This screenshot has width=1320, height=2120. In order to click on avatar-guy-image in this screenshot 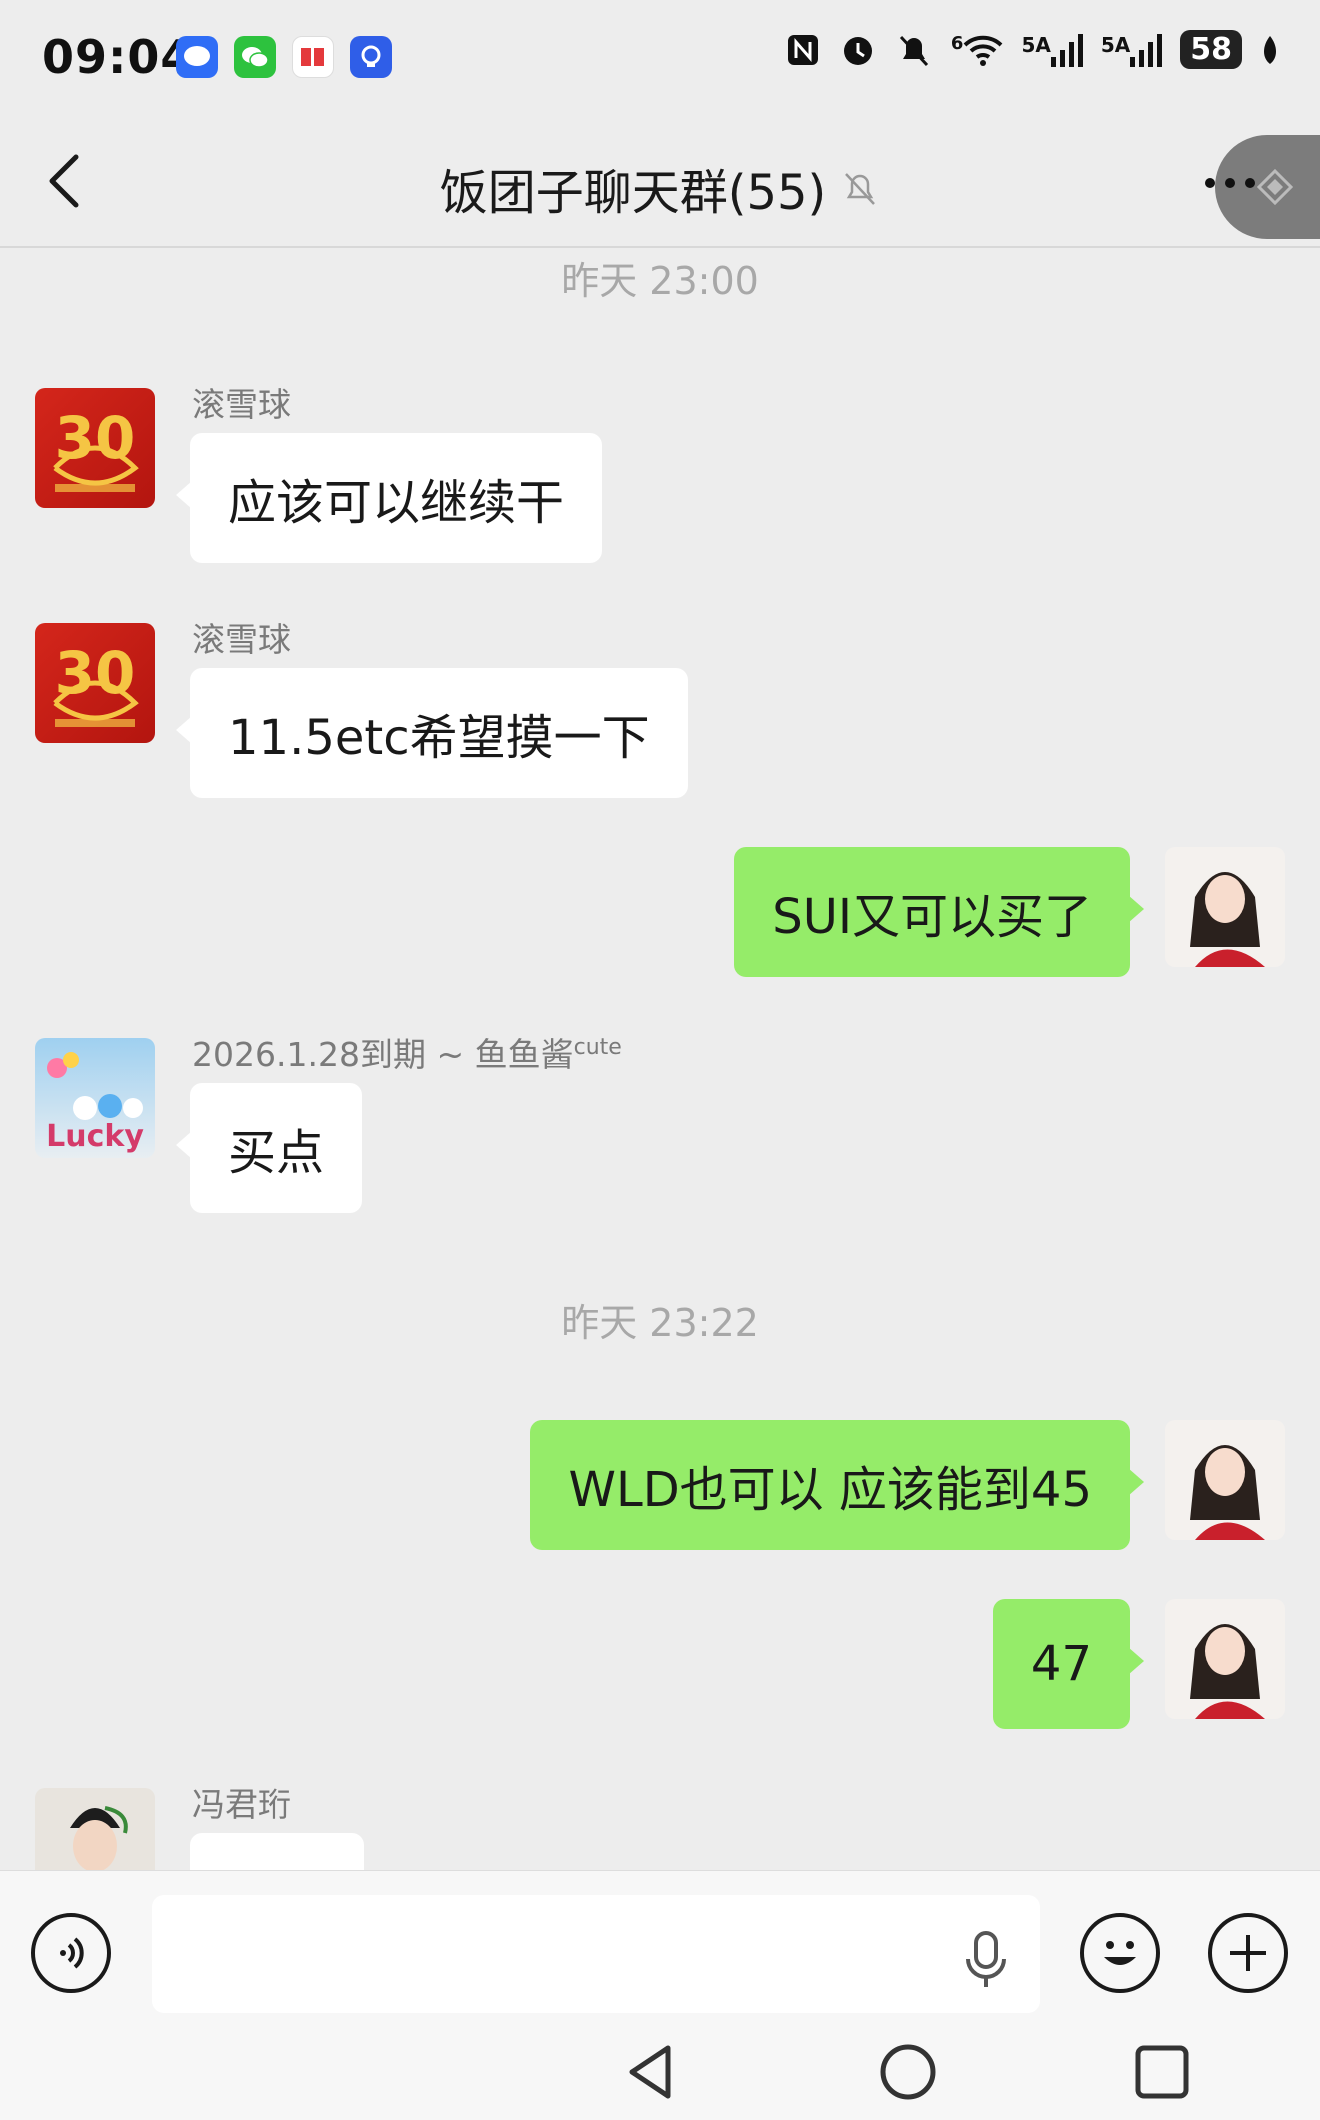, I will do `click(99, 1838)`.